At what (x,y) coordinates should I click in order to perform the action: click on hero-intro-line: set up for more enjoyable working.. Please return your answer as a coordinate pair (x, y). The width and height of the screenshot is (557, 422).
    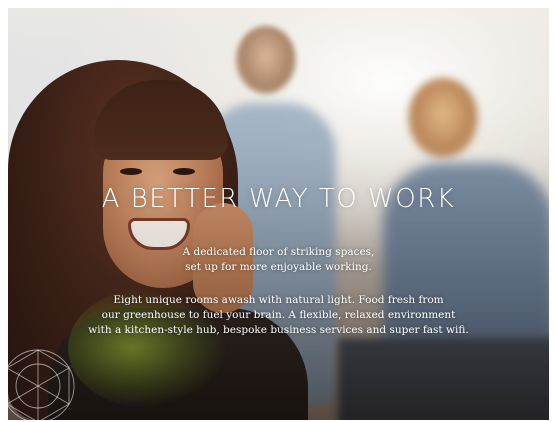
    Looking at the image, I should click on (278, 267).